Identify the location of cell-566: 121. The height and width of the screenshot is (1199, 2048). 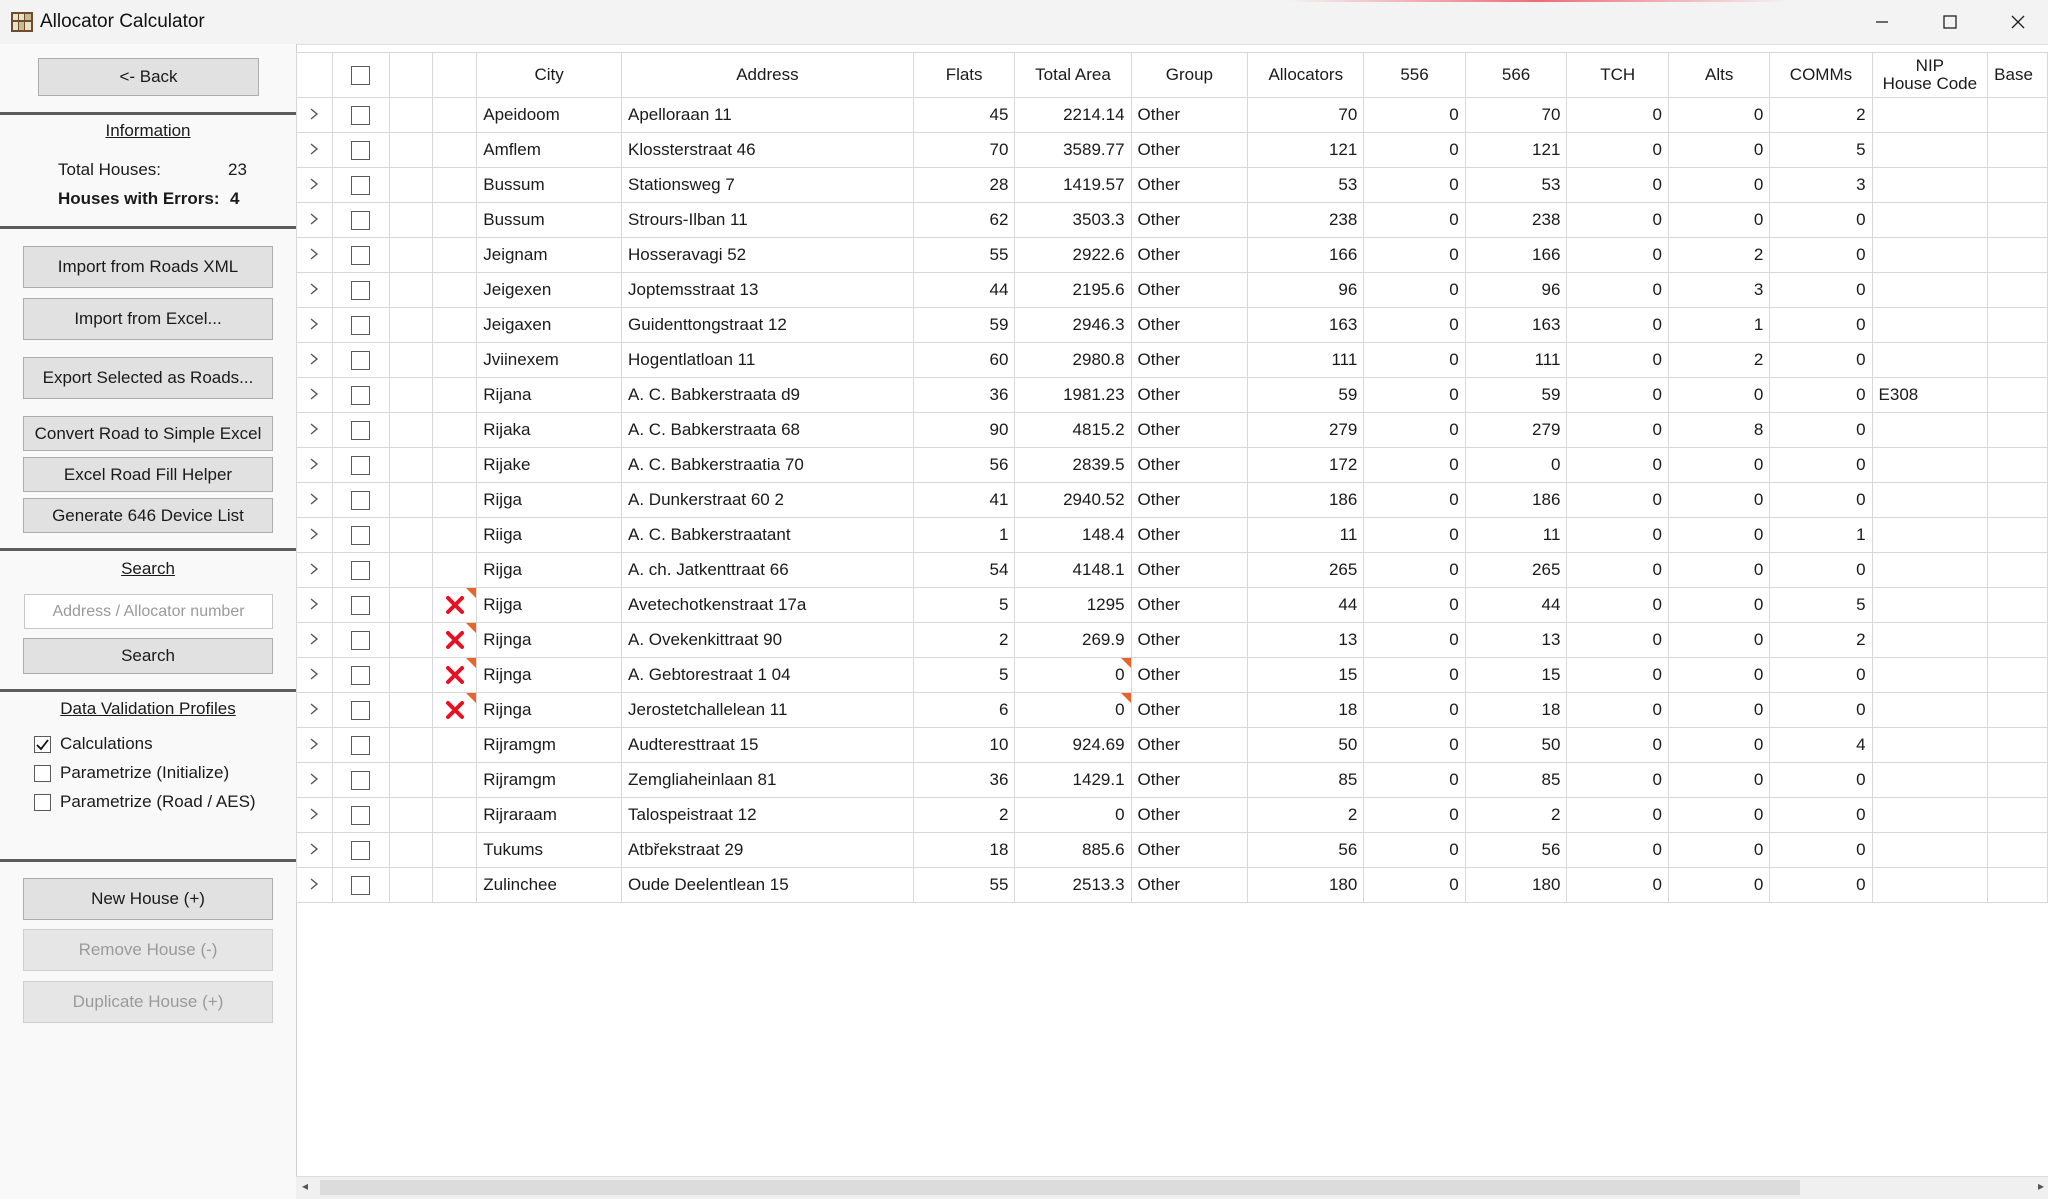
(1516, 150).